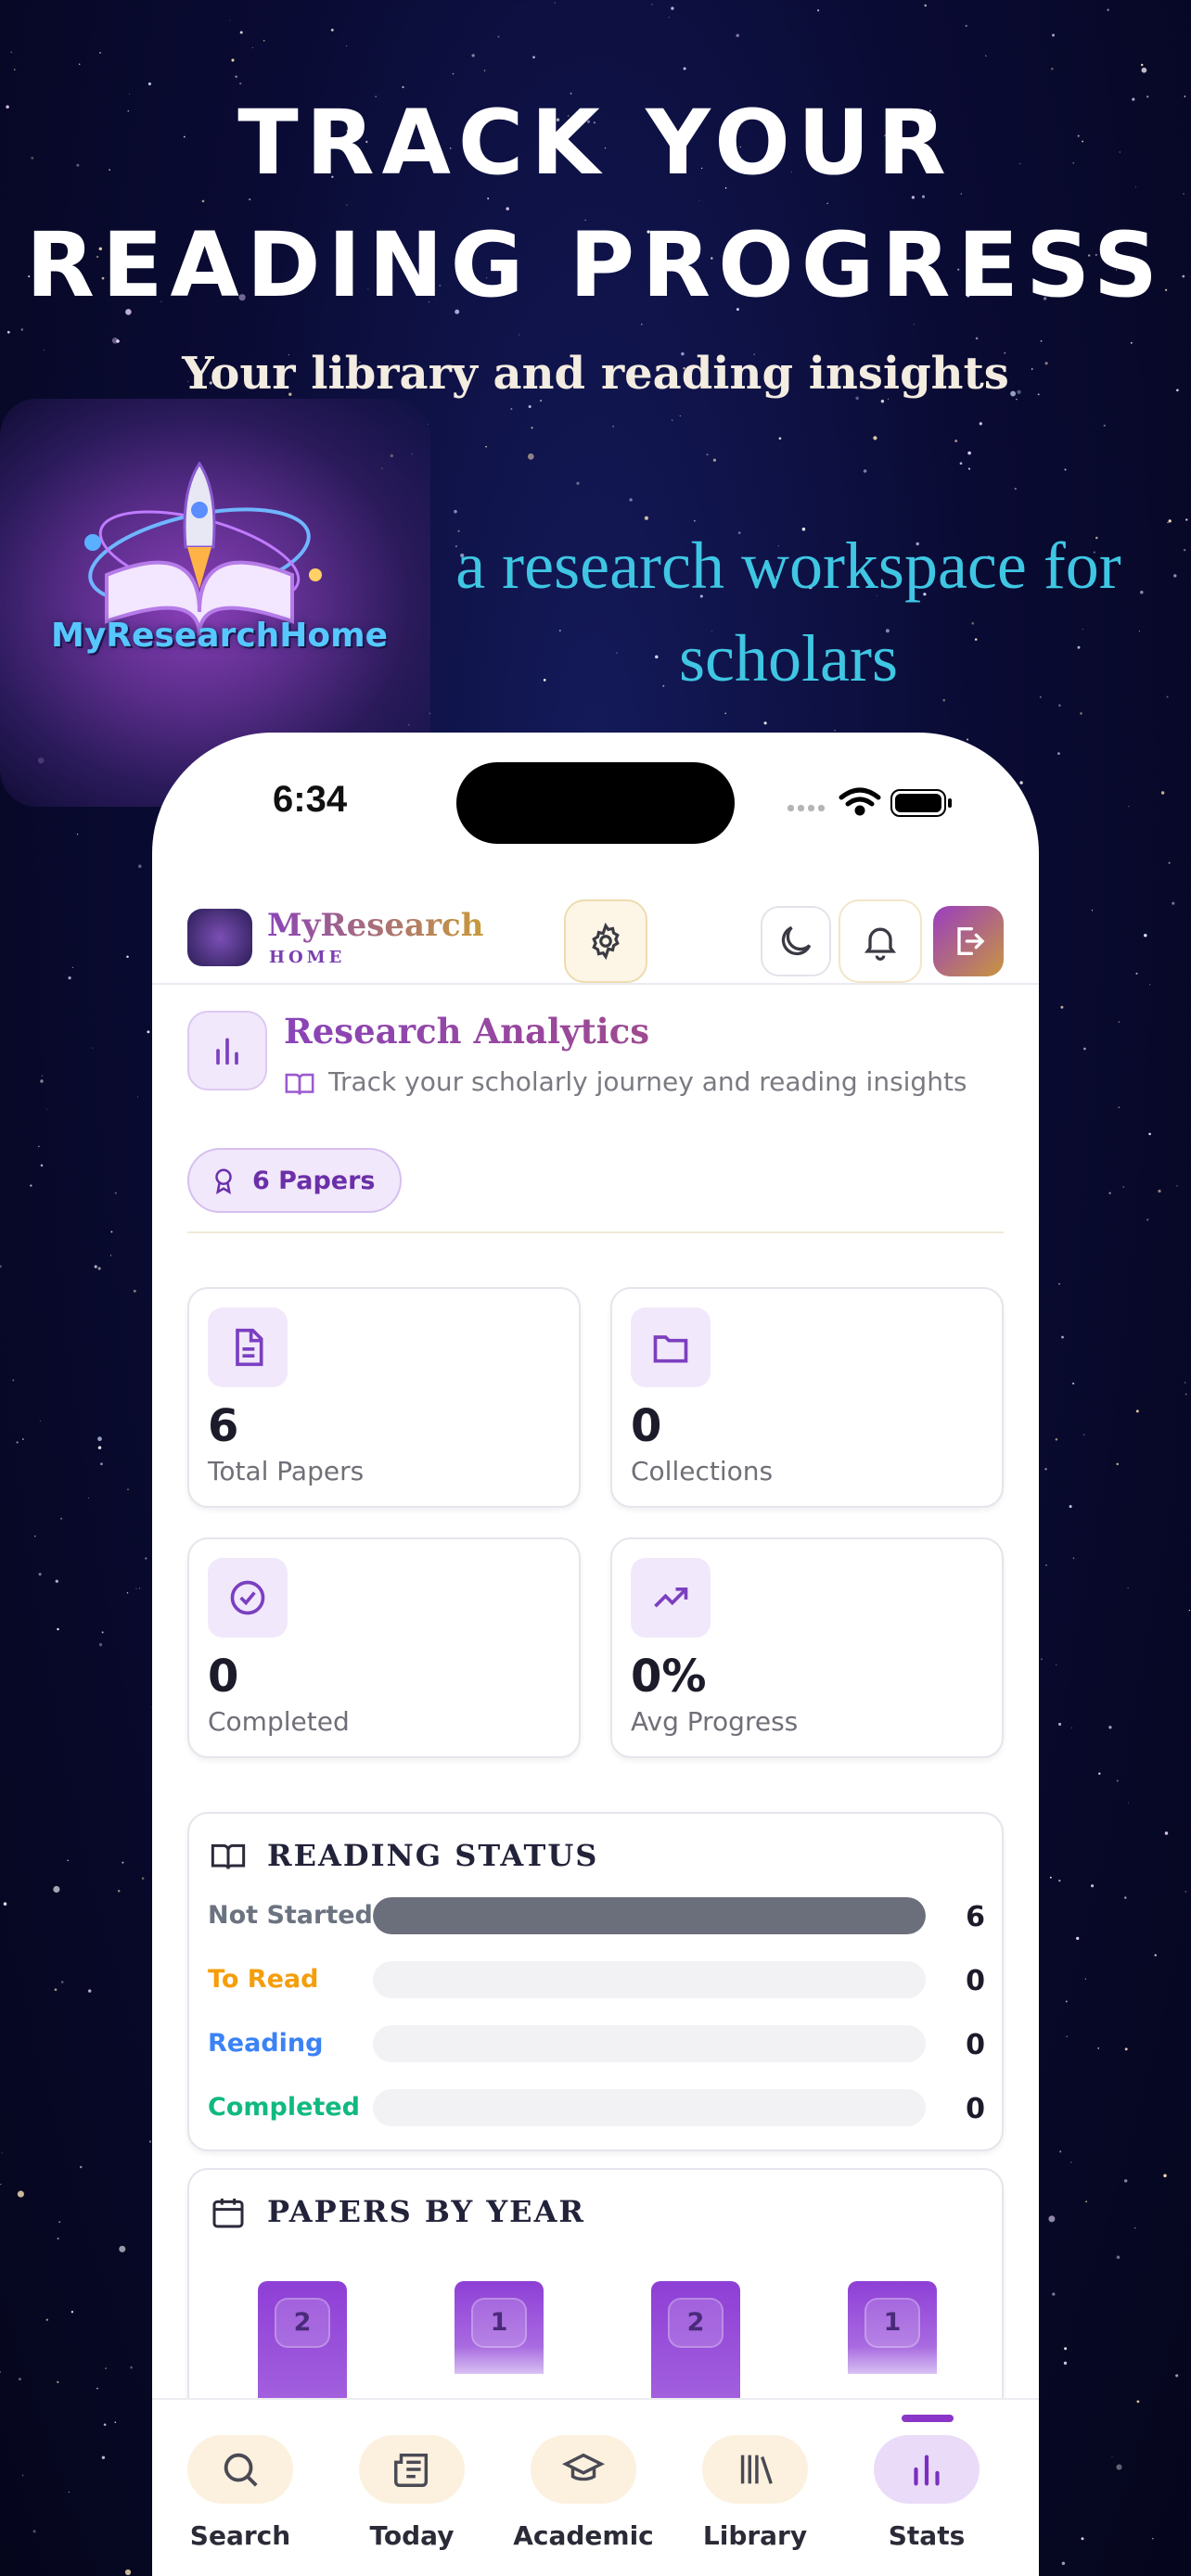 This screenshot has height=2576, width=1191. What do you see at coordinates (755, 2535) in the screenshot?
I see `tab-label: Library` at bounding box center [755, 2535].